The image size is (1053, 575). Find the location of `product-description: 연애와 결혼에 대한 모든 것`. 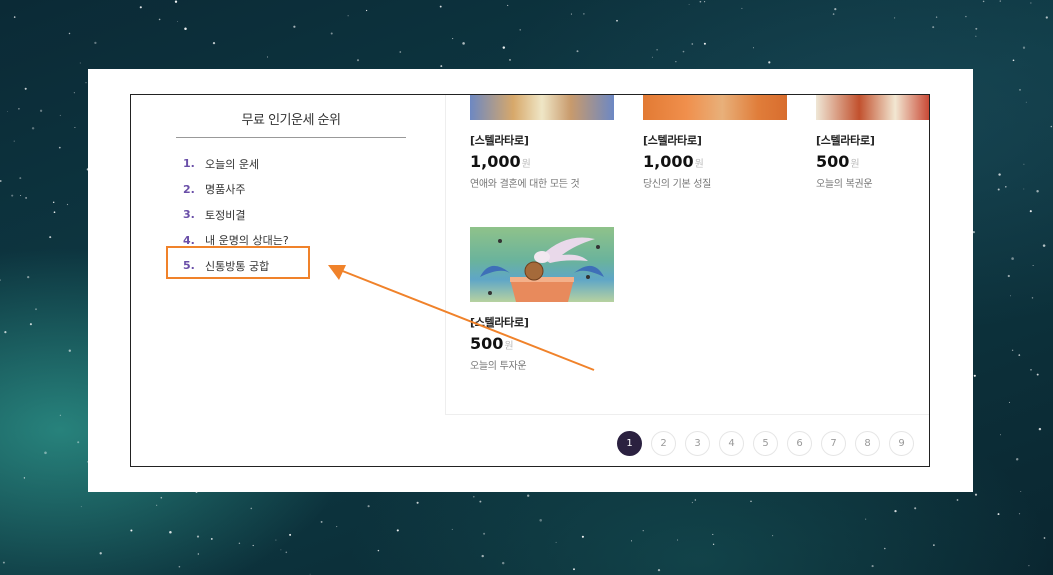

product-description: 연애와 결혼에 대한 모든 것 is located at coordinates (525, 184).